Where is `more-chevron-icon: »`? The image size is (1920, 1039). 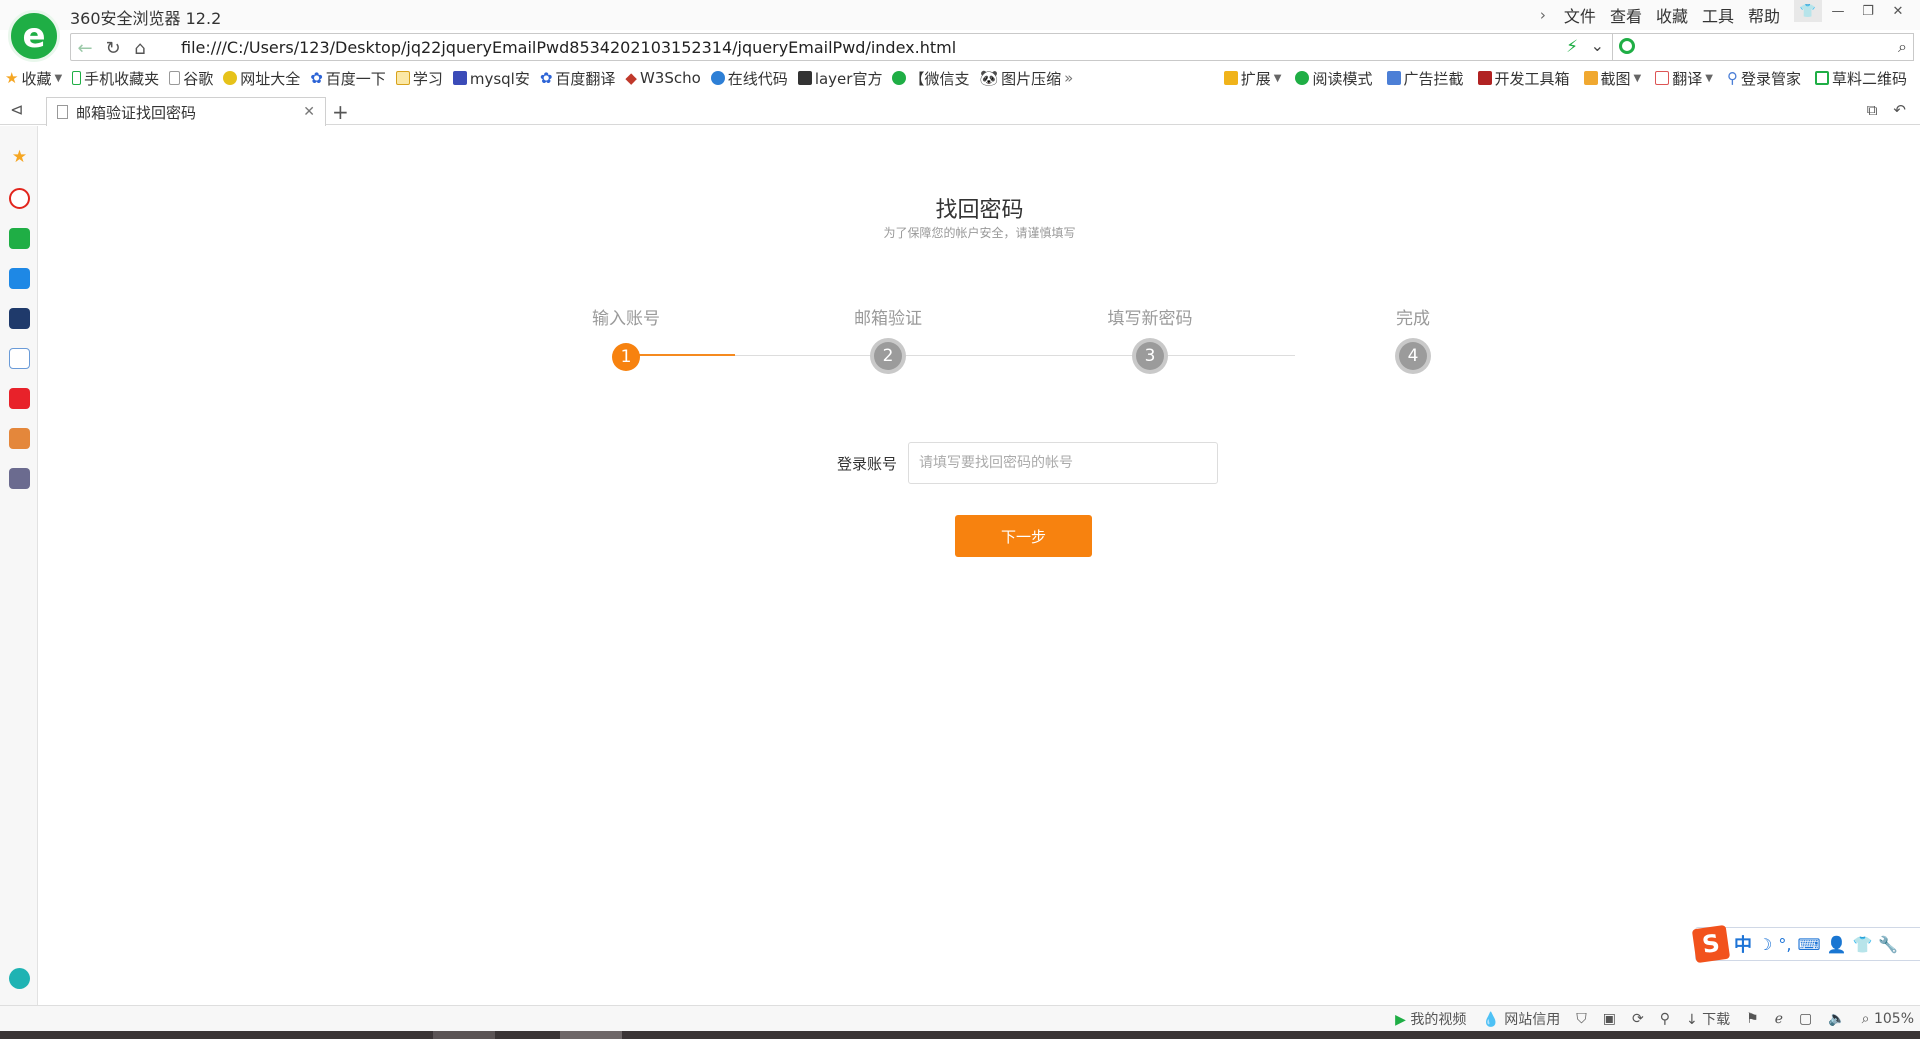
more-chevron-icon: » is located at coordinates (1068, 78).